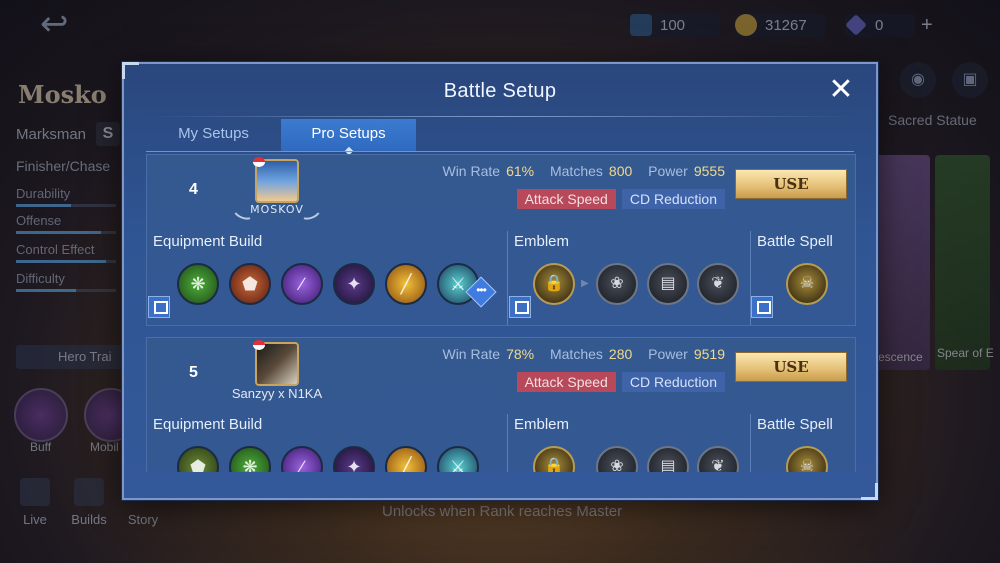 The width and height of the screenshot is (1000, 563). What do you see at coordinates (66, 232) in the screenshot?
I see `stat-offense-bar` at bounding box center [66, 232].